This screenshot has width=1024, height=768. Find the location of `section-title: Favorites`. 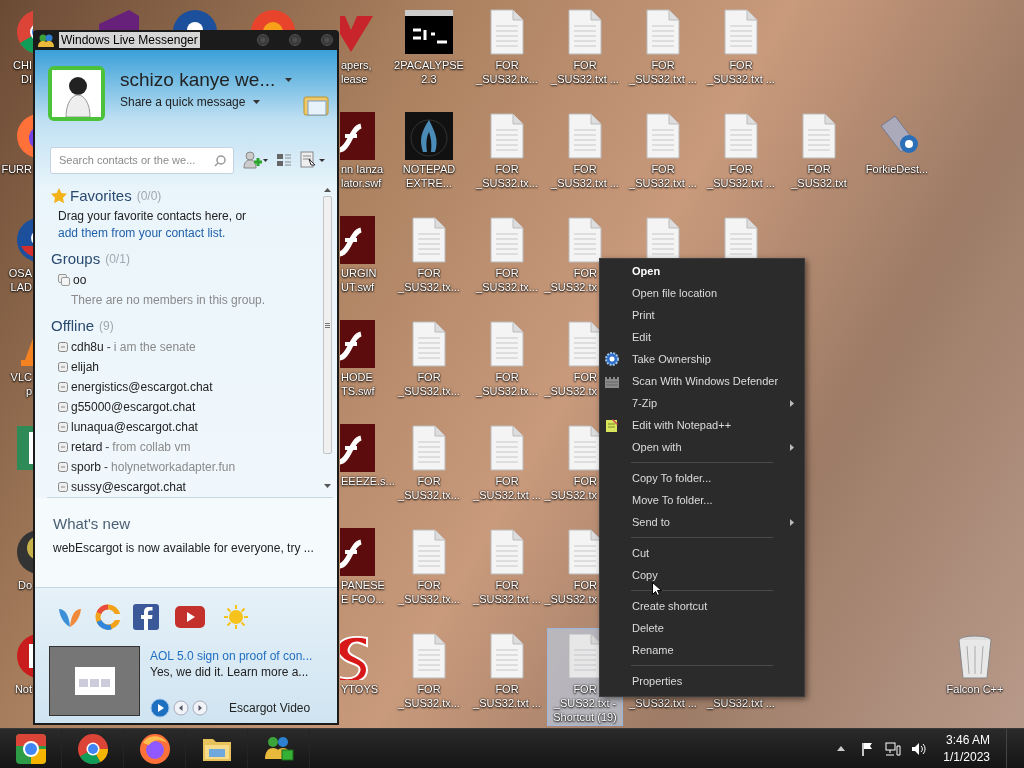

section-title: Favorites is located at coordinates (101, 196).